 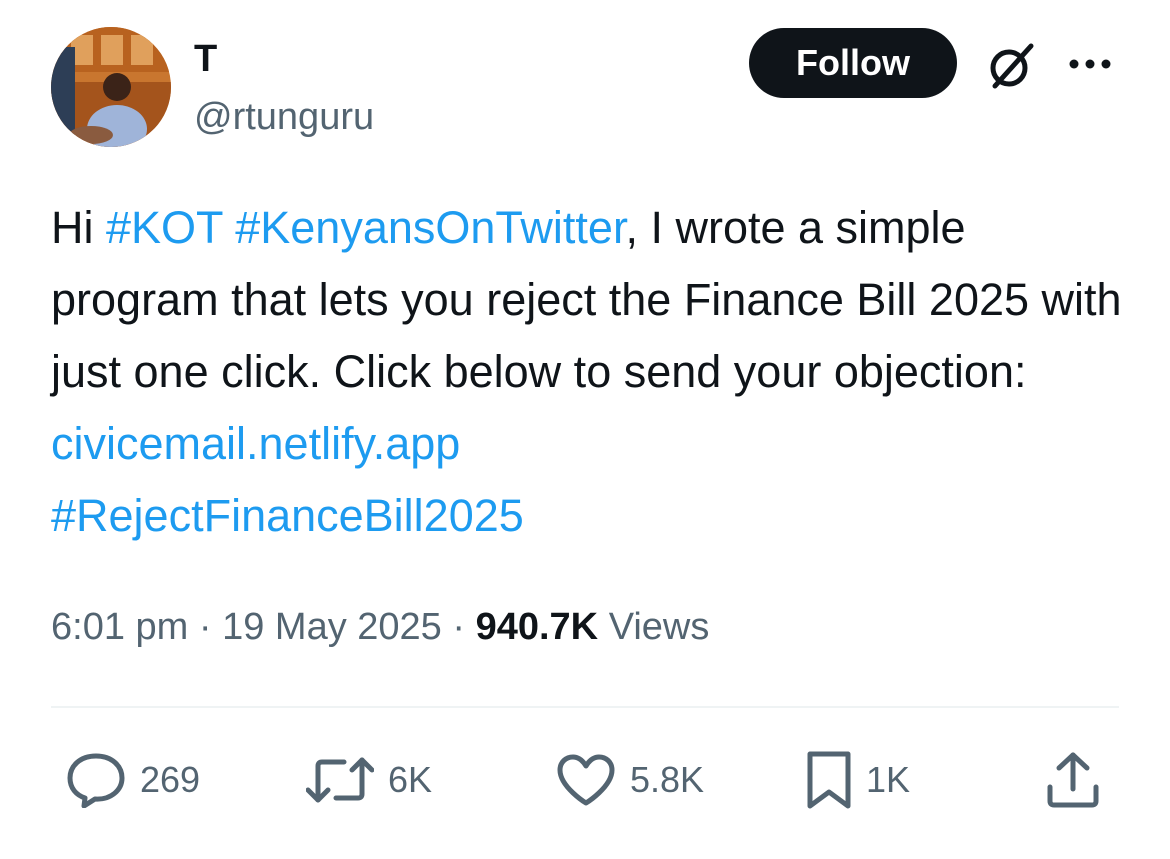 I want to click on repost-button: 6K, so click(x=369, y=780).